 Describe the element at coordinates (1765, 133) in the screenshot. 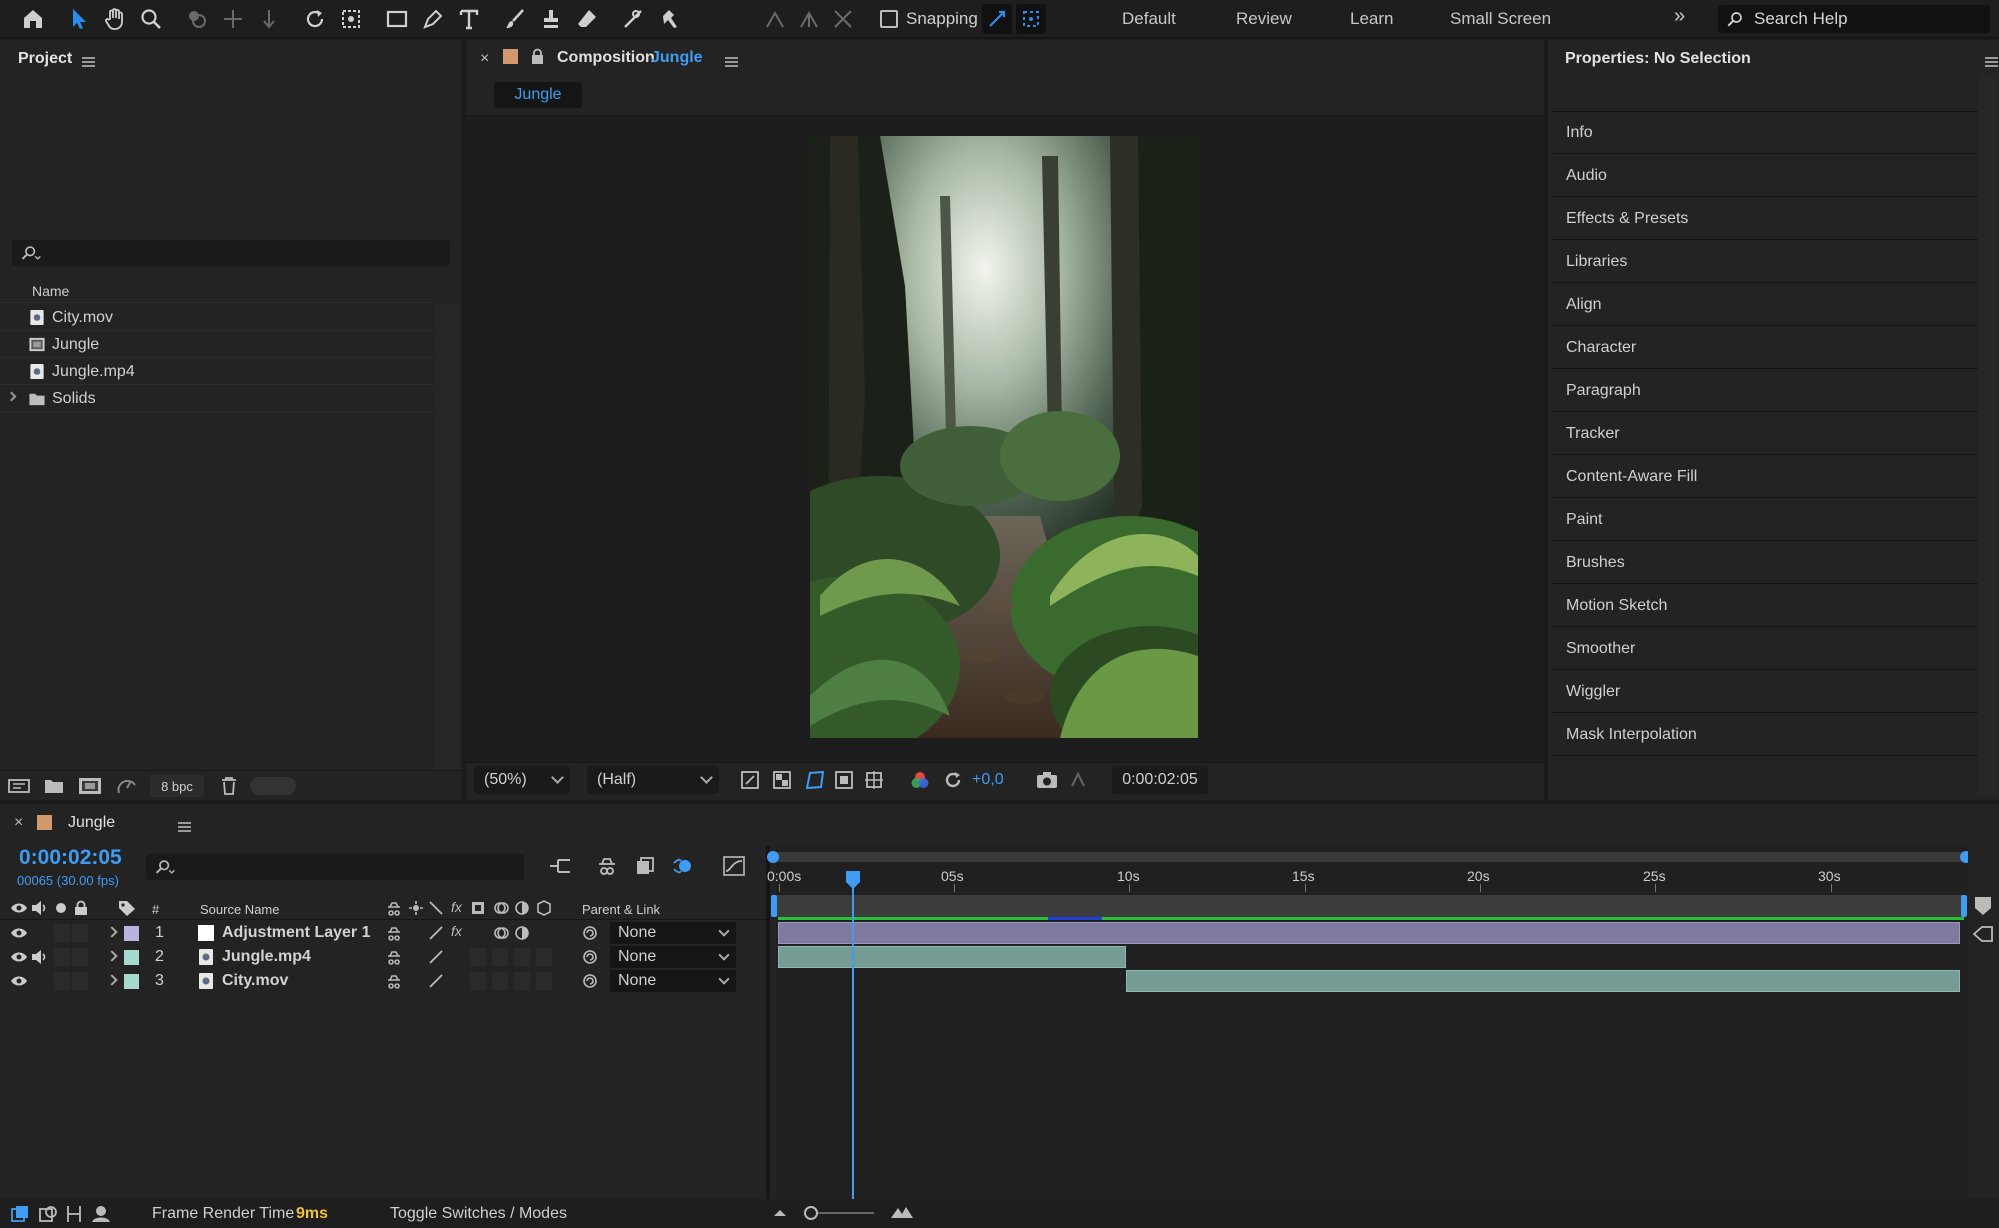

I see `panel-item-info: Info` at that location.